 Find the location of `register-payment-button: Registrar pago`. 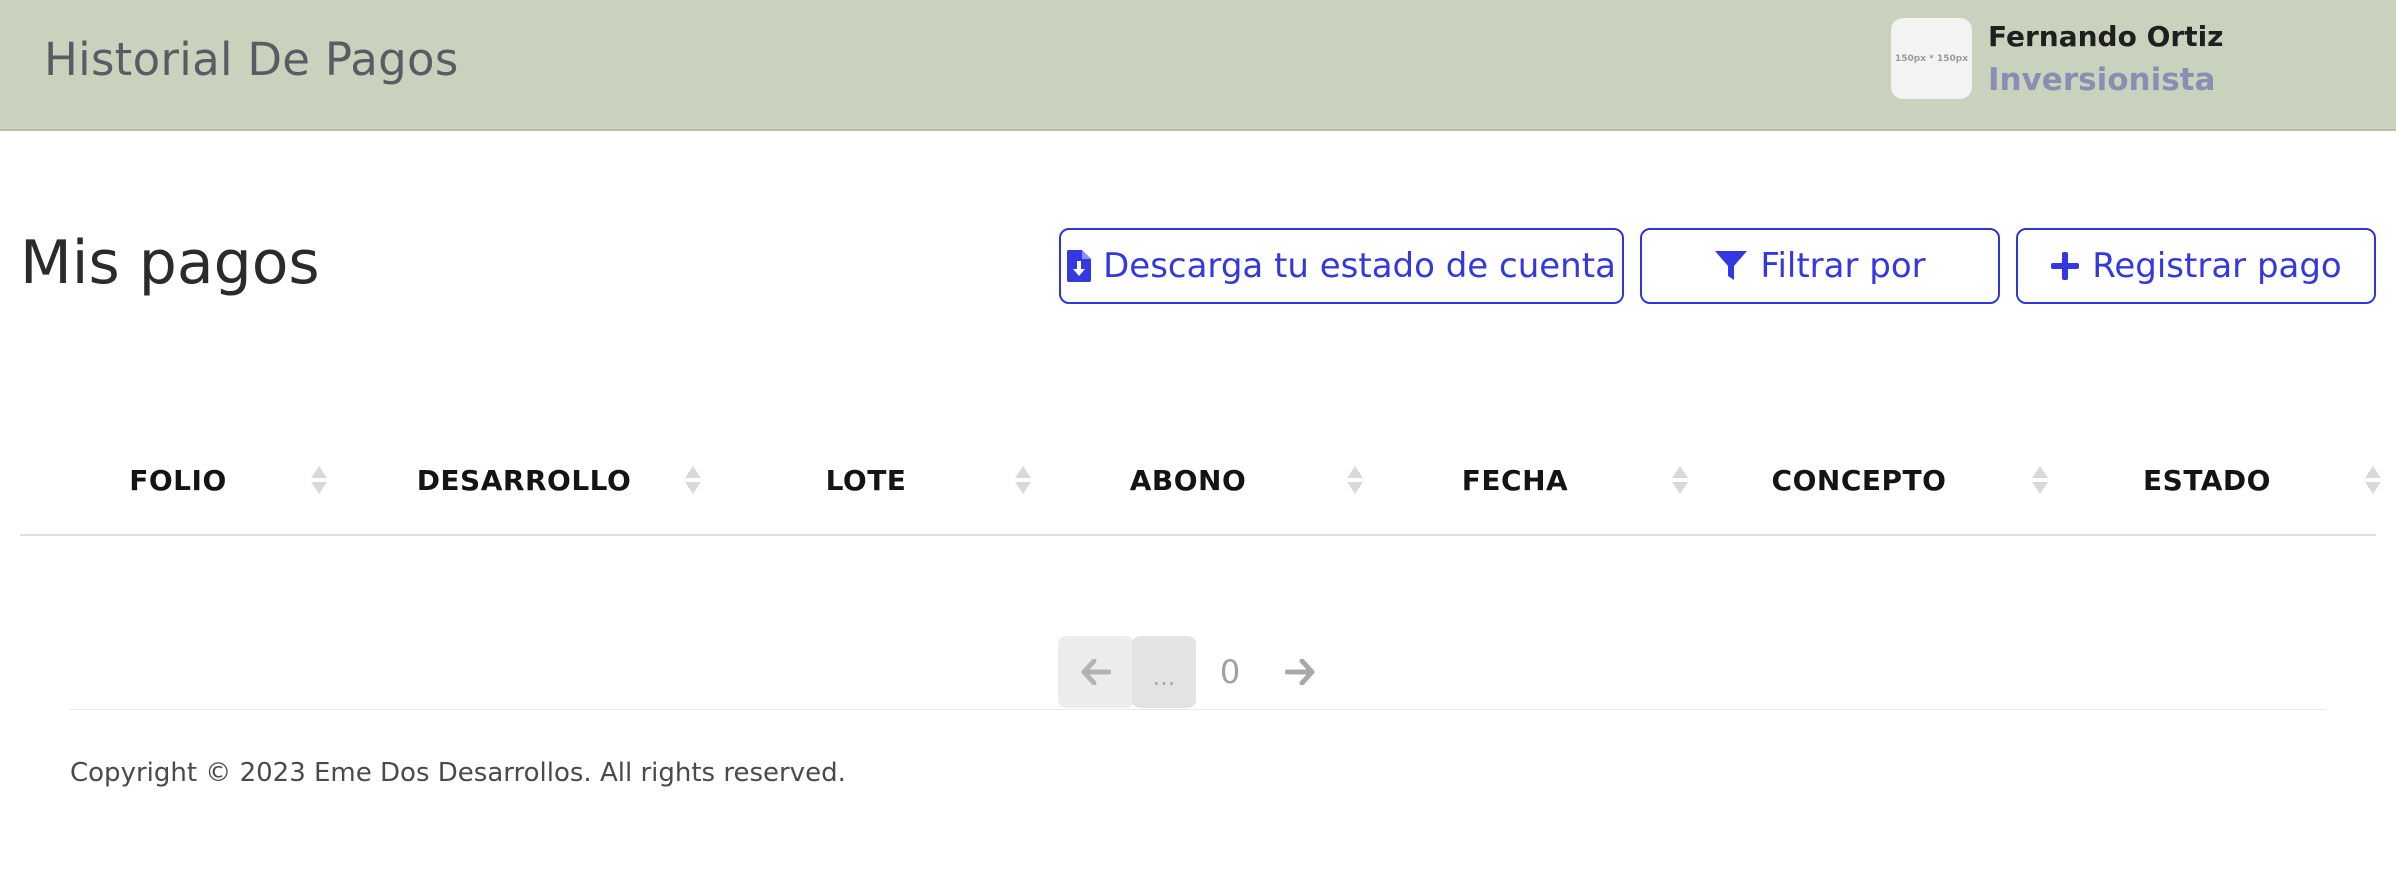

register-payment-button: Registrar pago is located at coordinates (2196, 266).